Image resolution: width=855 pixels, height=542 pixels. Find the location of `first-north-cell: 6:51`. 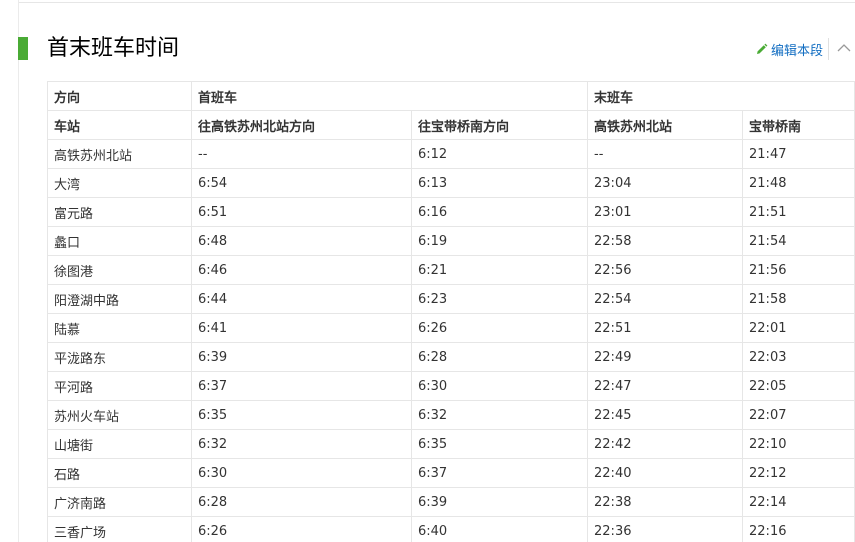

first-north-cell: 6:51 is located at coordinates (301, 212).